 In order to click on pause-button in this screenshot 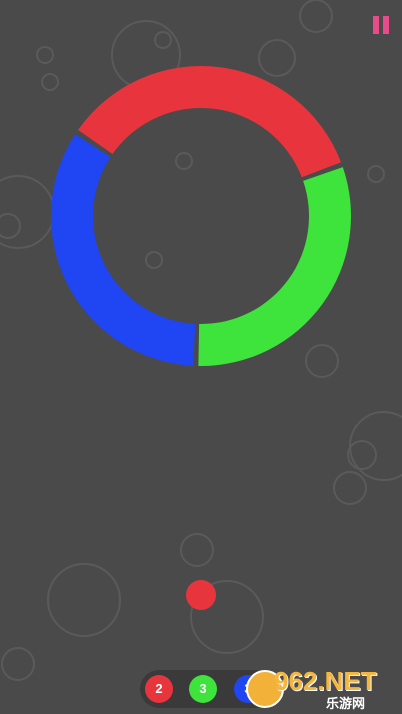, I will do `click(381, 26)`.